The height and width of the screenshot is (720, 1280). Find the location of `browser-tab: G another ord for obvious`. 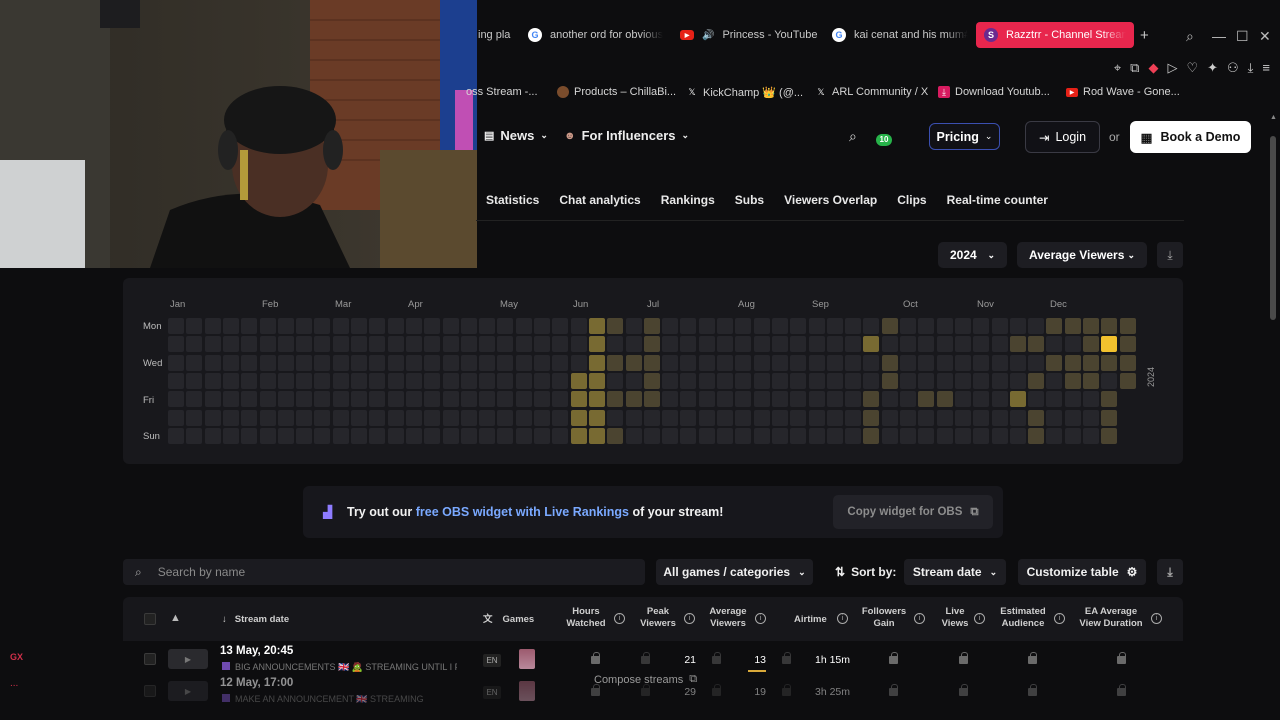

browser-tab: G another ord for obvious is located at coordinates (598, 35).